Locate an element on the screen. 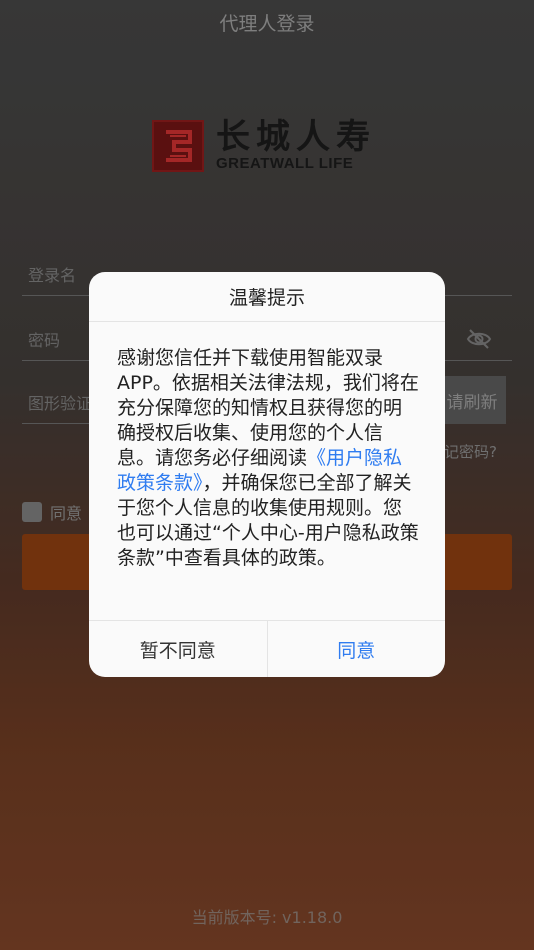 The image size is (534, 950). accept-button: 同意 is located at coordinates (357, 649).